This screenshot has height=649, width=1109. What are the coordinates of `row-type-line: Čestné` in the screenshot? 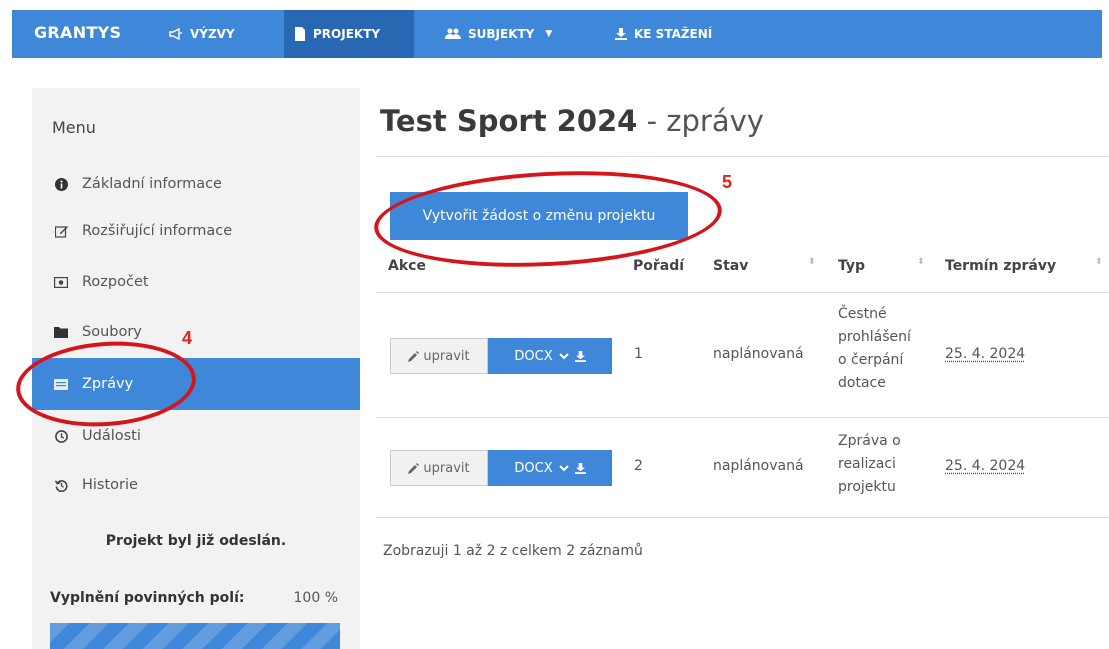 It's located at (862, 314).